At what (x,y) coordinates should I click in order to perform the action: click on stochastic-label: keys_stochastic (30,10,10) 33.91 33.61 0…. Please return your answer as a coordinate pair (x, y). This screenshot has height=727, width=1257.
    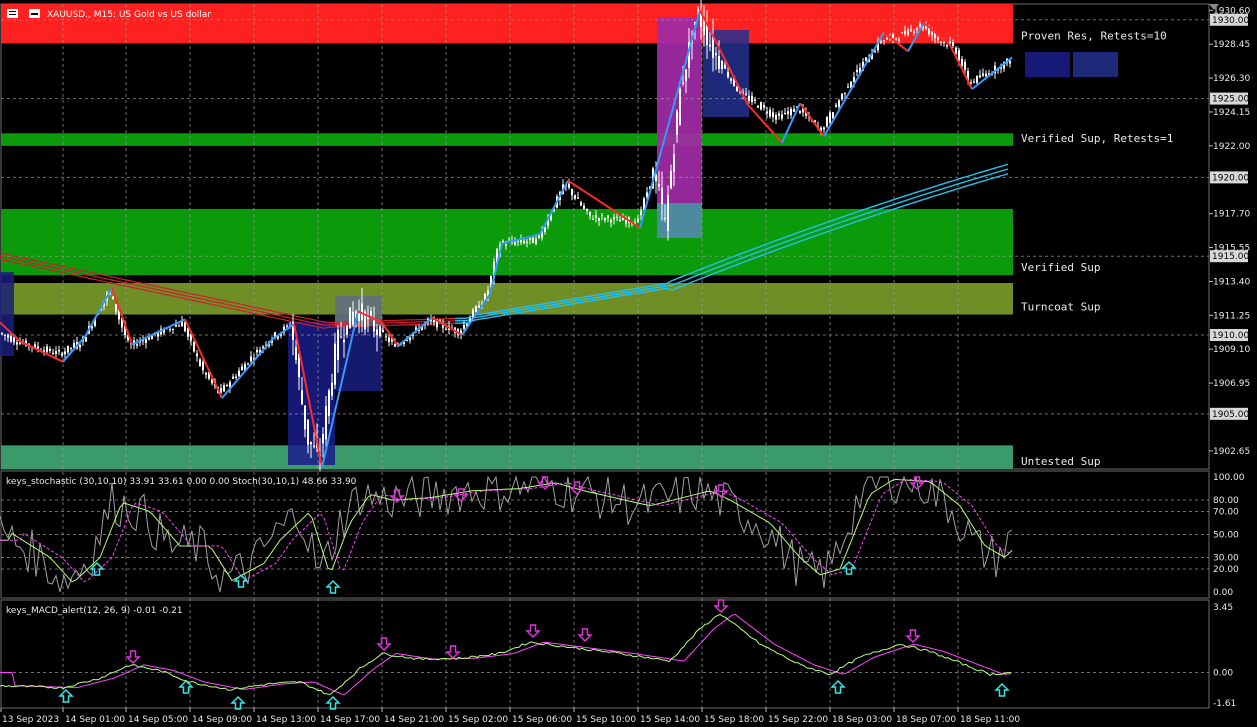
    Looking at the image, I should click on (181, 482).